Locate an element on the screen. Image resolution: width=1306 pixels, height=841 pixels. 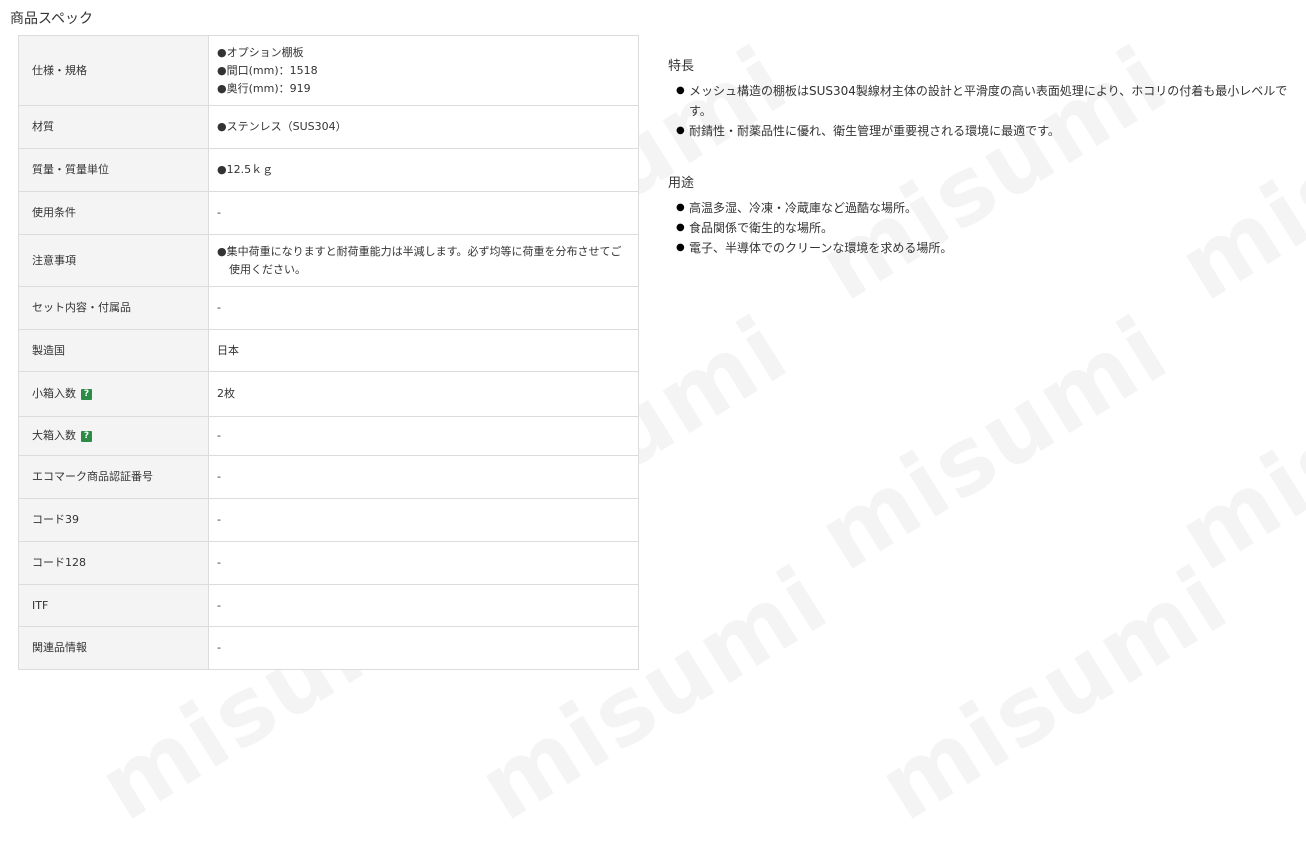
spec-value-line: ●間口(mm)：1518 is located at coordinates (267, 70).